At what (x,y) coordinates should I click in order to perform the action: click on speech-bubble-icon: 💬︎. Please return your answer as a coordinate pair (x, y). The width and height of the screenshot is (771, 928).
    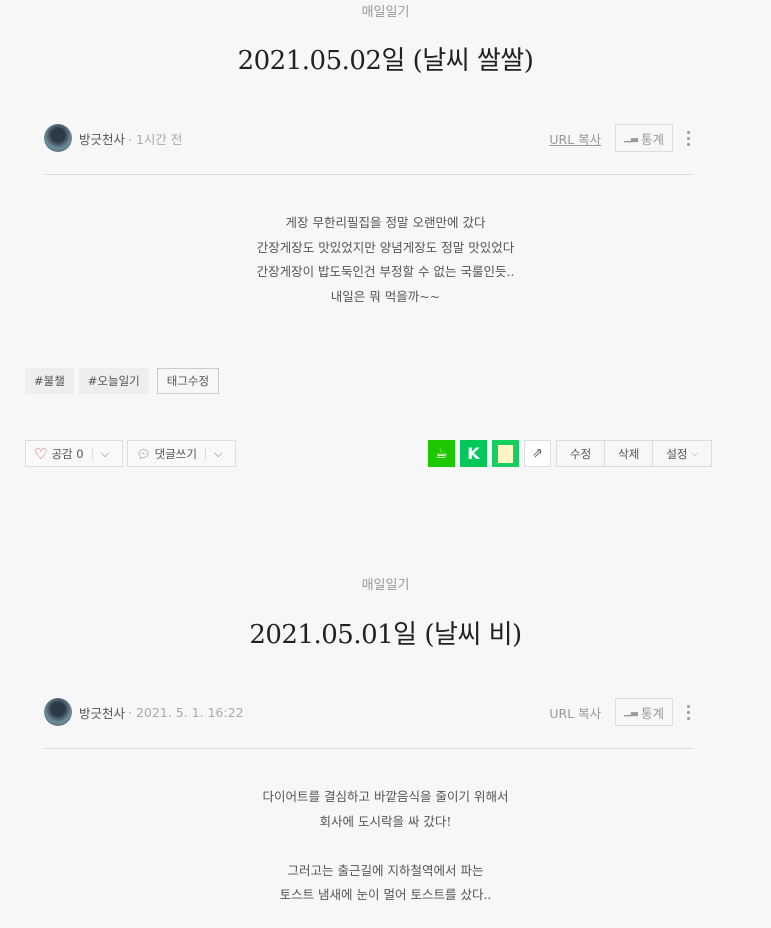
    Looking at the image, I should click on (143, 453).